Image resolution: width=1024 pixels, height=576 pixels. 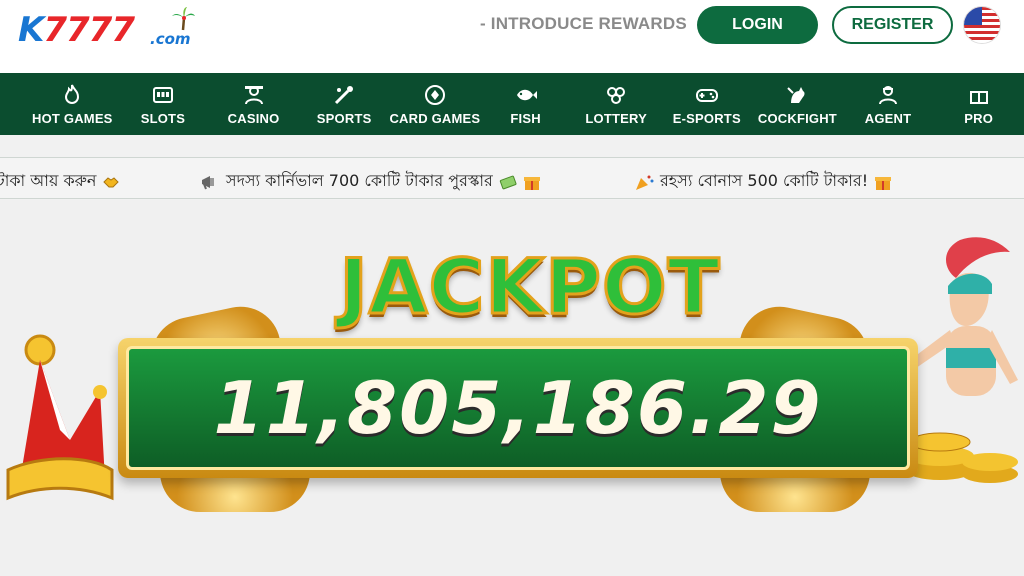 I want to click on nav-item-sports: SPORTS, so click(x=344, y=104).